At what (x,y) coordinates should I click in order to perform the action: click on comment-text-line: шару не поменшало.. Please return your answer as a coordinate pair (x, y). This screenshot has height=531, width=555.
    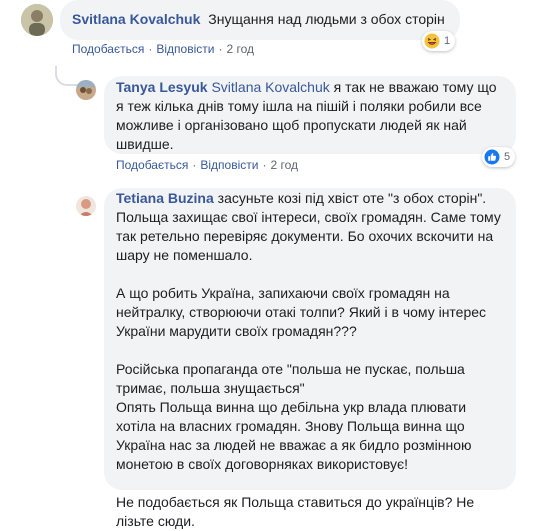
    Looking at the image, I should click on (184, 255).